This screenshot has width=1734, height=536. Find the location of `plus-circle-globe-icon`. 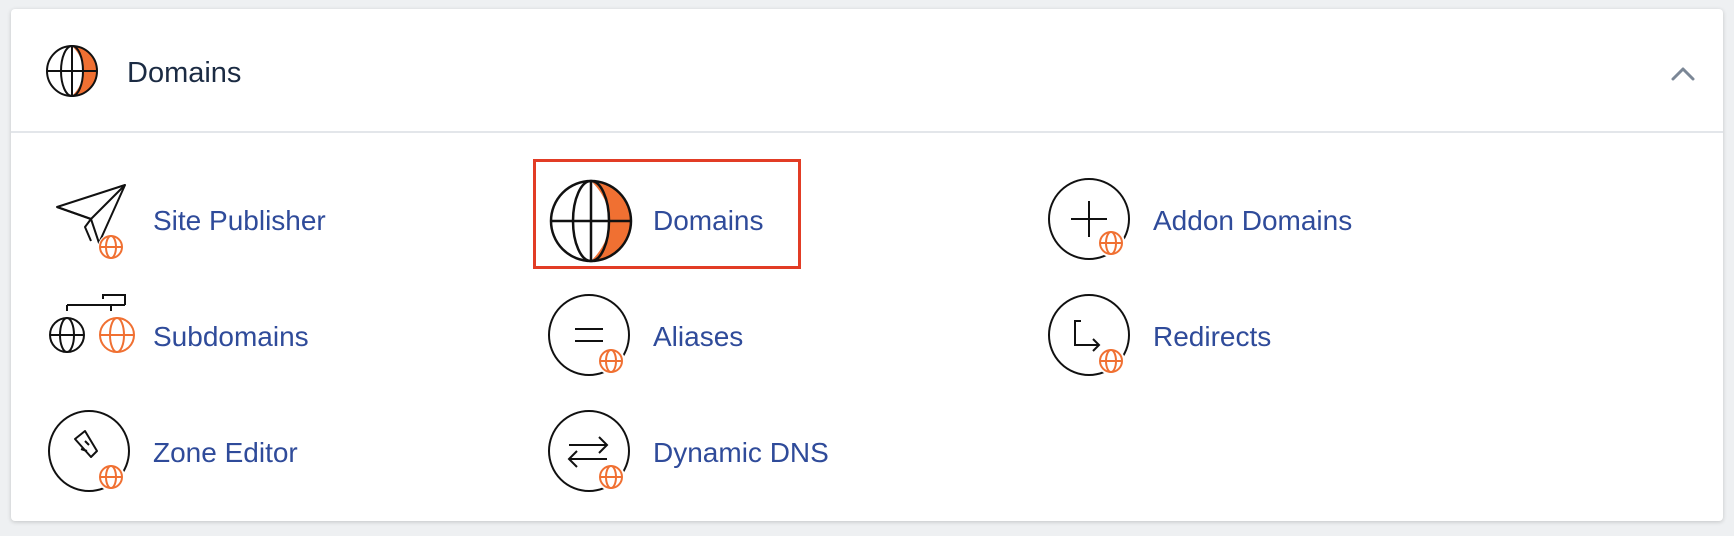

plus-circle-globe-icon is located at coordinates (1089, 219).